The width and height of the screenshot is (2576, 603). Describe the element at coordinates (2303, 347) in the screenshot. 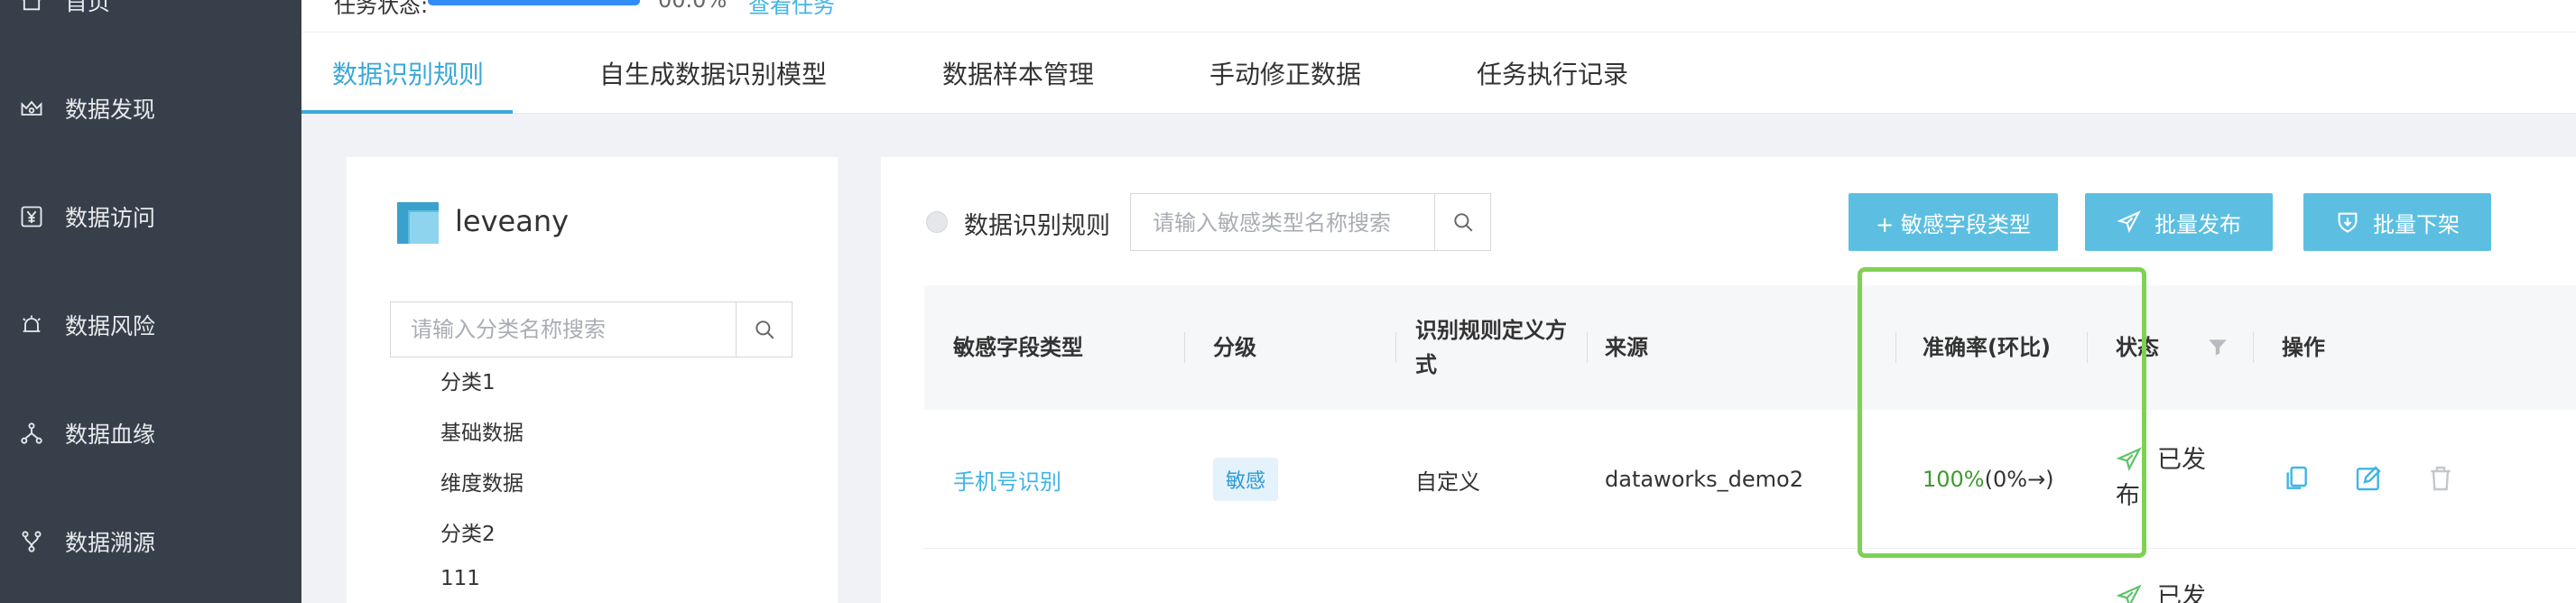

I see `column-header-ops: 操作` at that location.